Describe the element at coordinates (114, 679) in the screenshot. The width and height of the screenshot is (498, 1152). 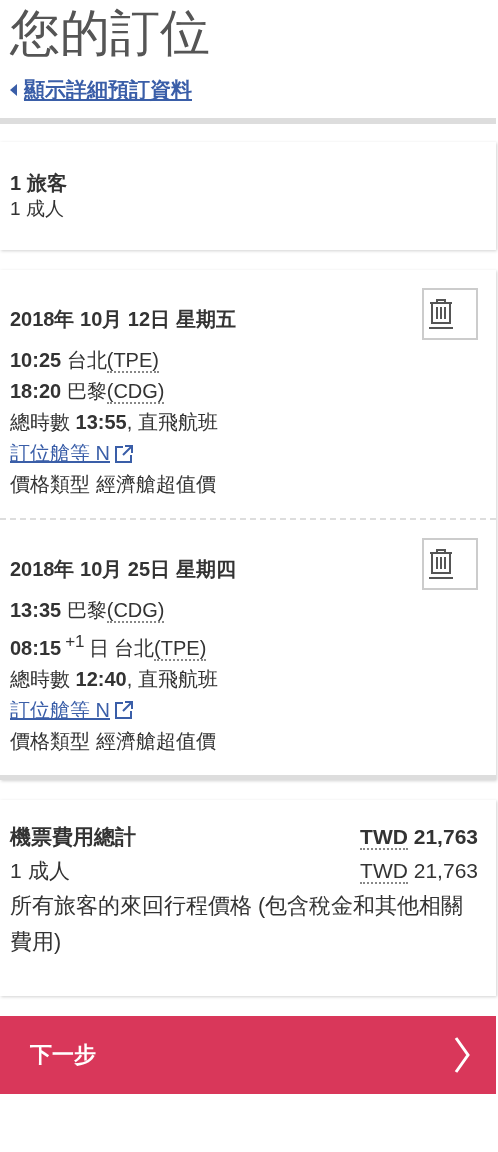
I see `flight-duration: 總時數 12:40, 直飛航班` at that location.